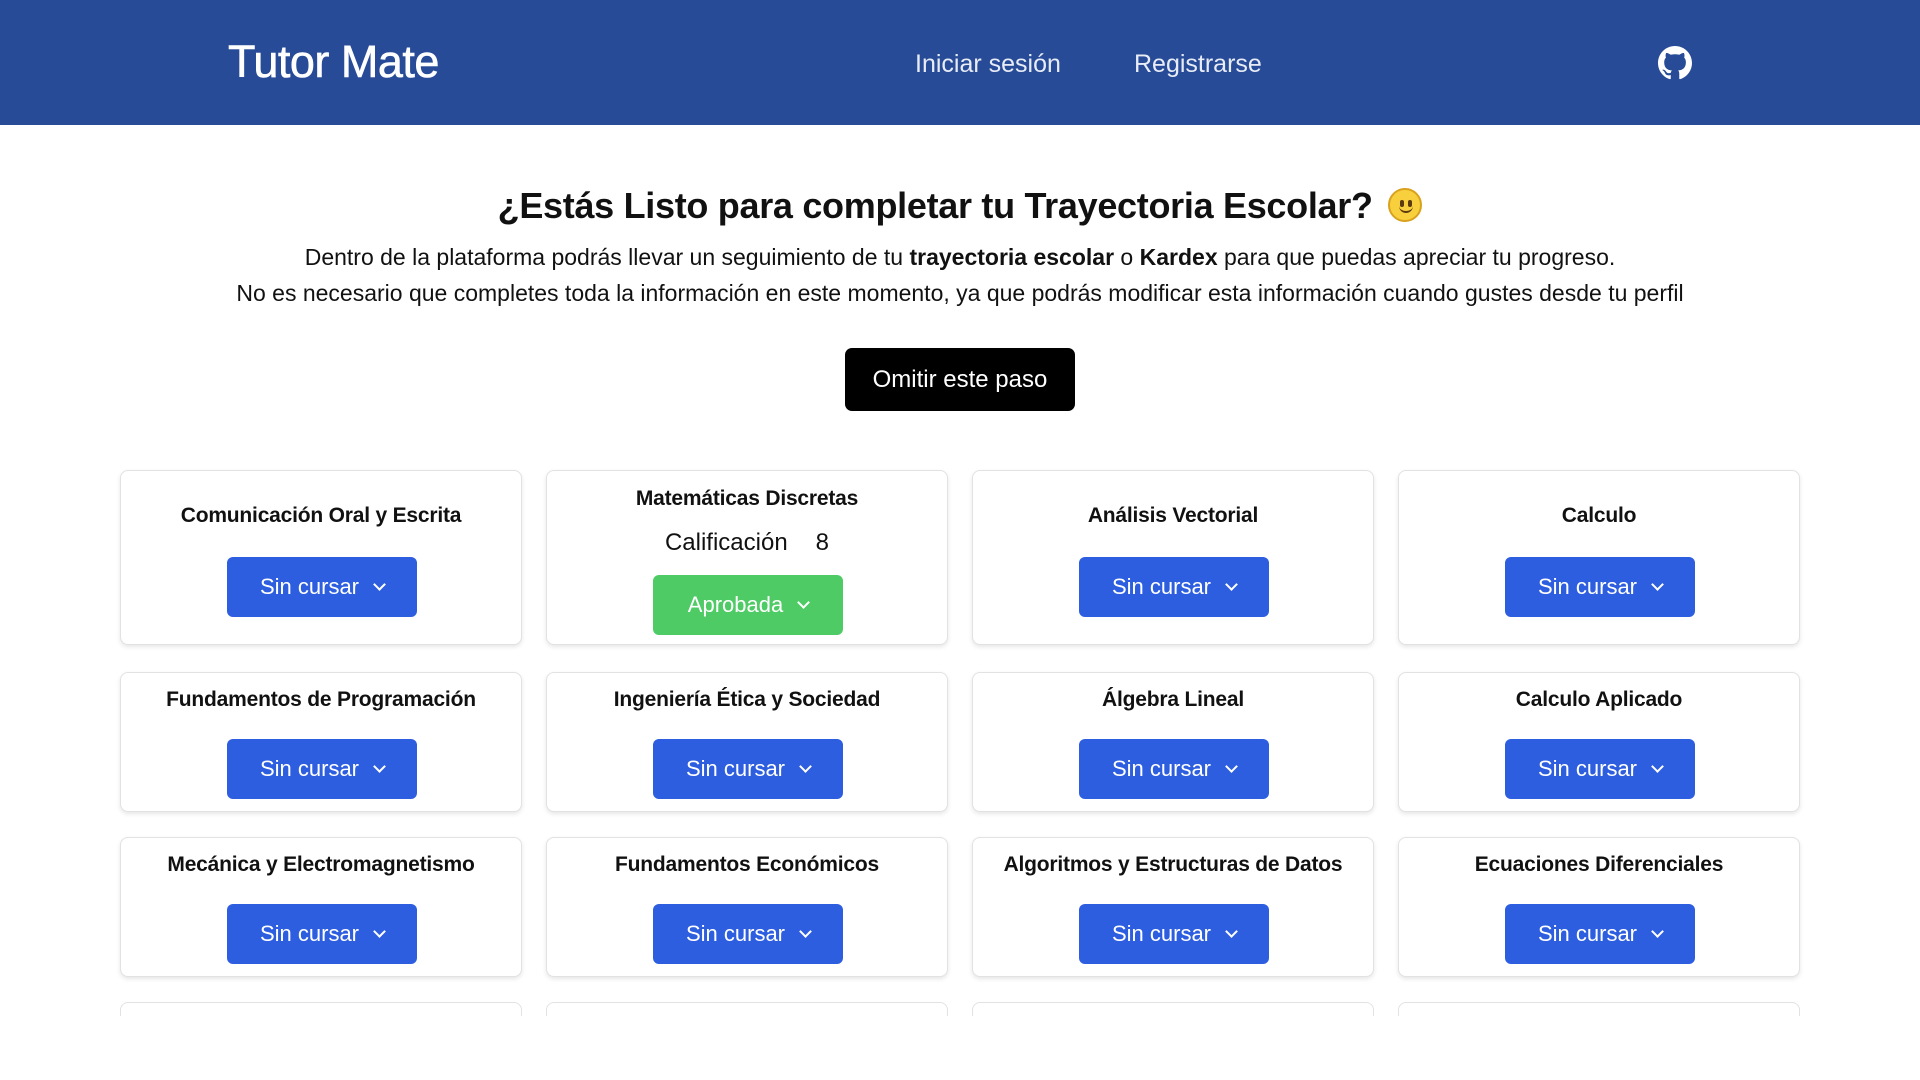 The width and height of the screenshot is (1920, 1080). Describe the element at coordinates (1405, 205) in the screenshot. I see `slightly-smiling-face-icon` at that location.